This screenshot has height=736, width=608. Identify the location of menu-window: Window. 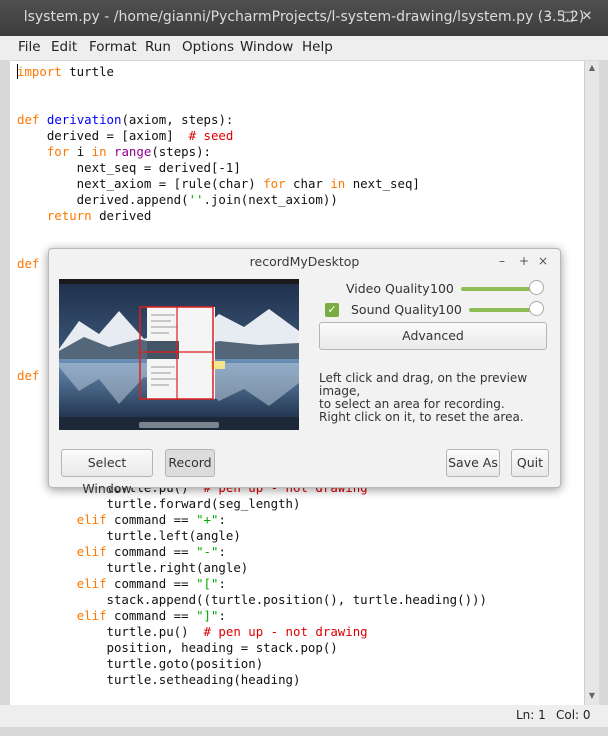
(266, 47).